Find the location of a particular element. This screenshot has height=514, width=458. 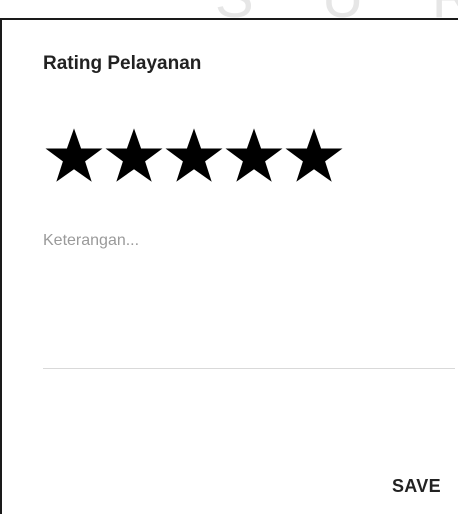

star-rating is located at coordinates (194, 156).